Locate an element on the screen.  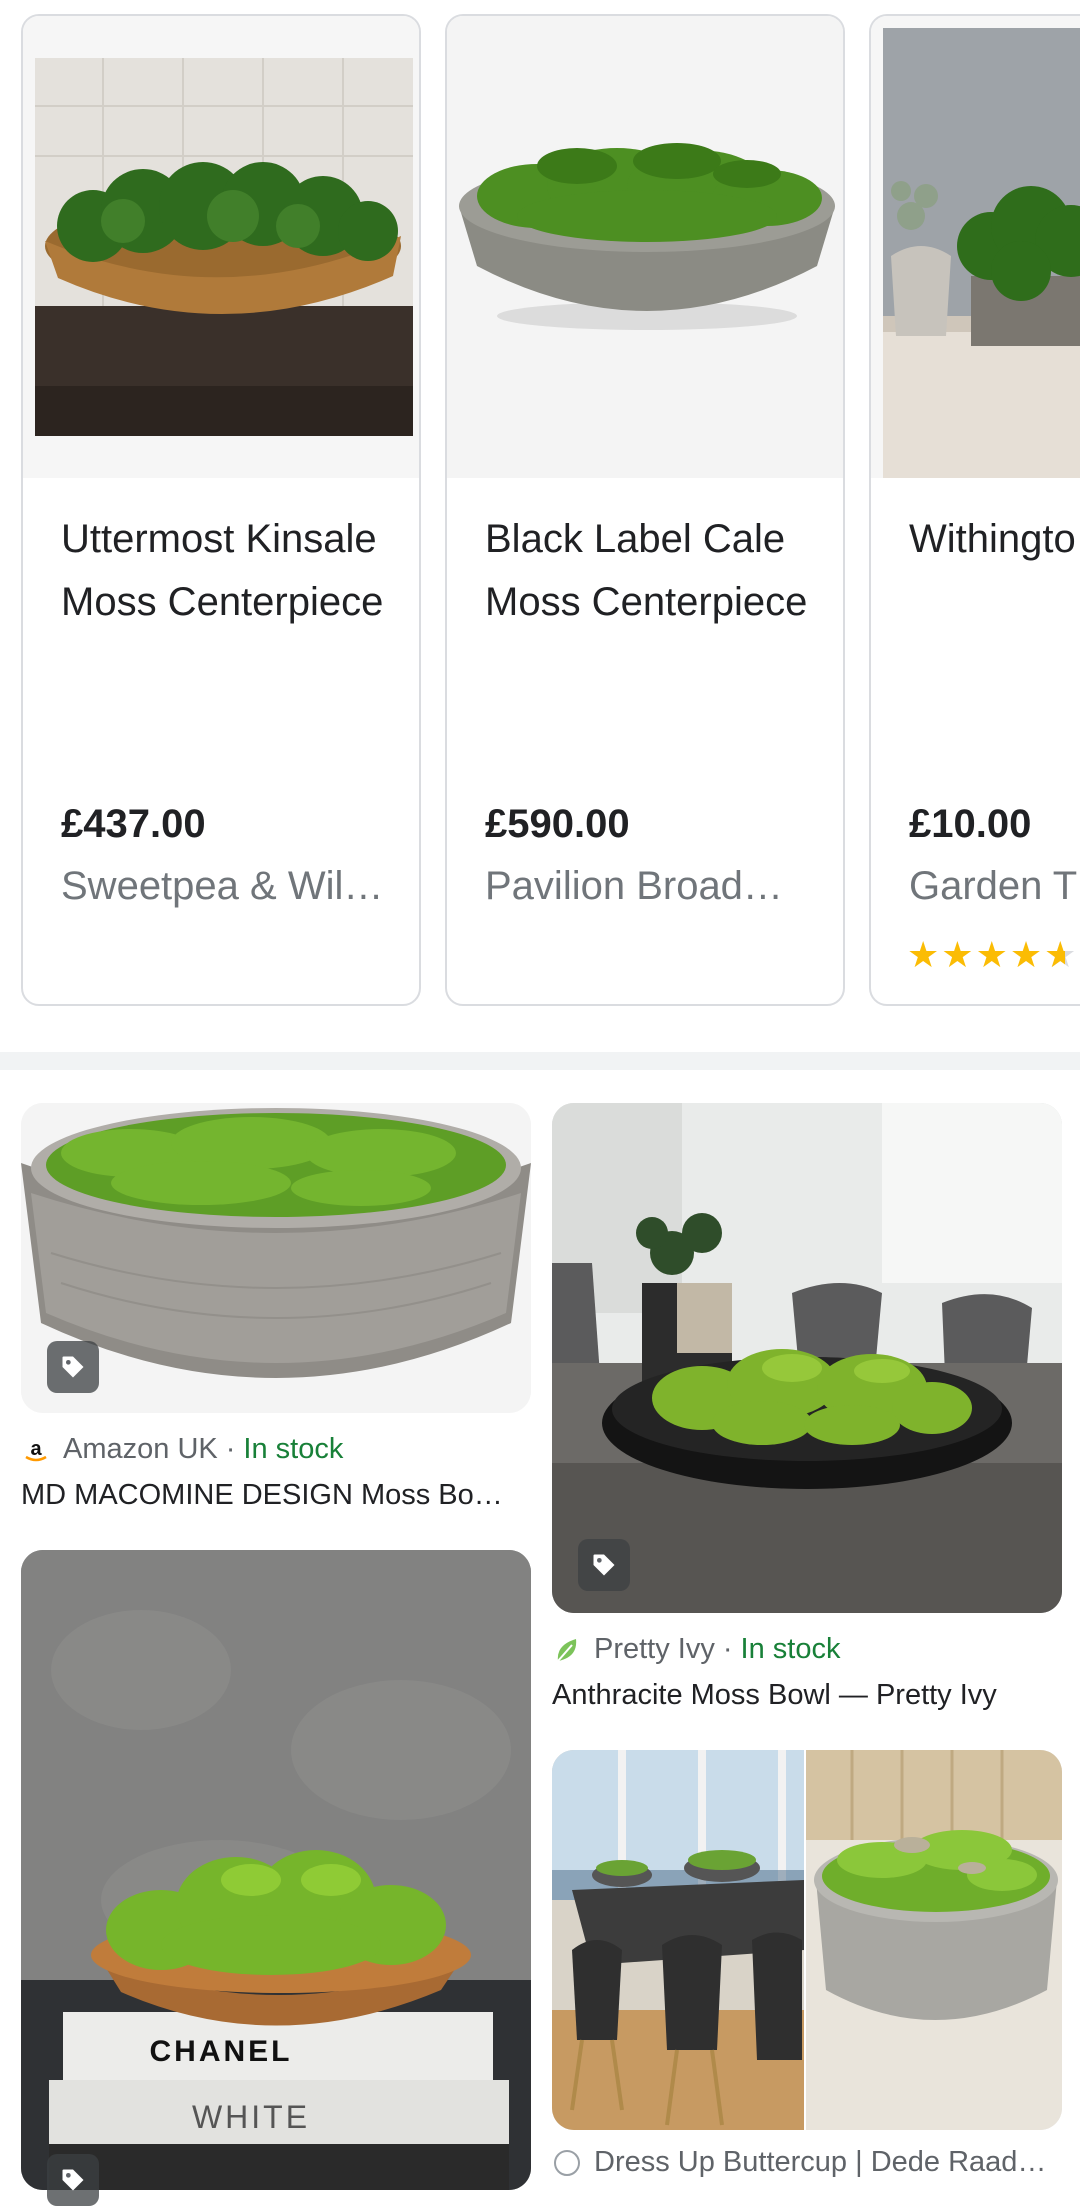
result-image: CHANEL WHITE is located at coordinates (276, 1870).